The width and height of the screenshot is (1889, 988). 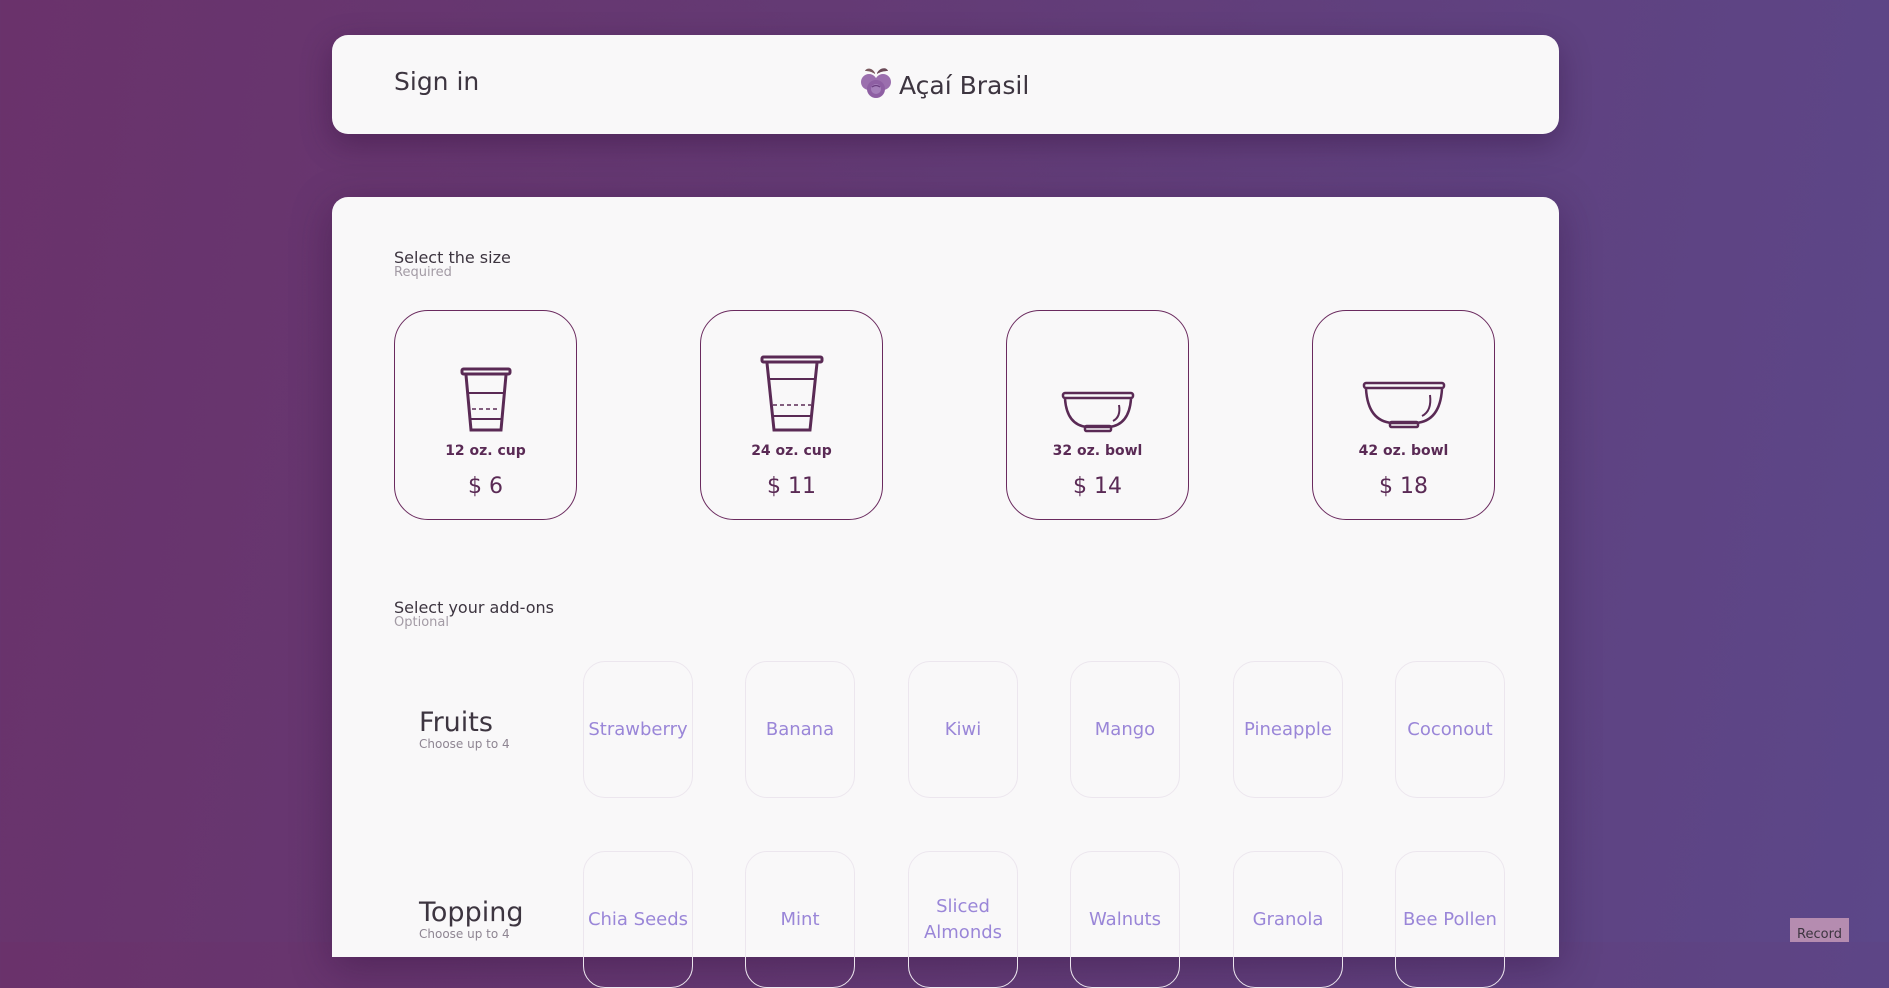 What do you see at coordinates (638, 729) in the screenshot?
I see `addon-strawberry: Strawberry` at bounding box center [638, 729].